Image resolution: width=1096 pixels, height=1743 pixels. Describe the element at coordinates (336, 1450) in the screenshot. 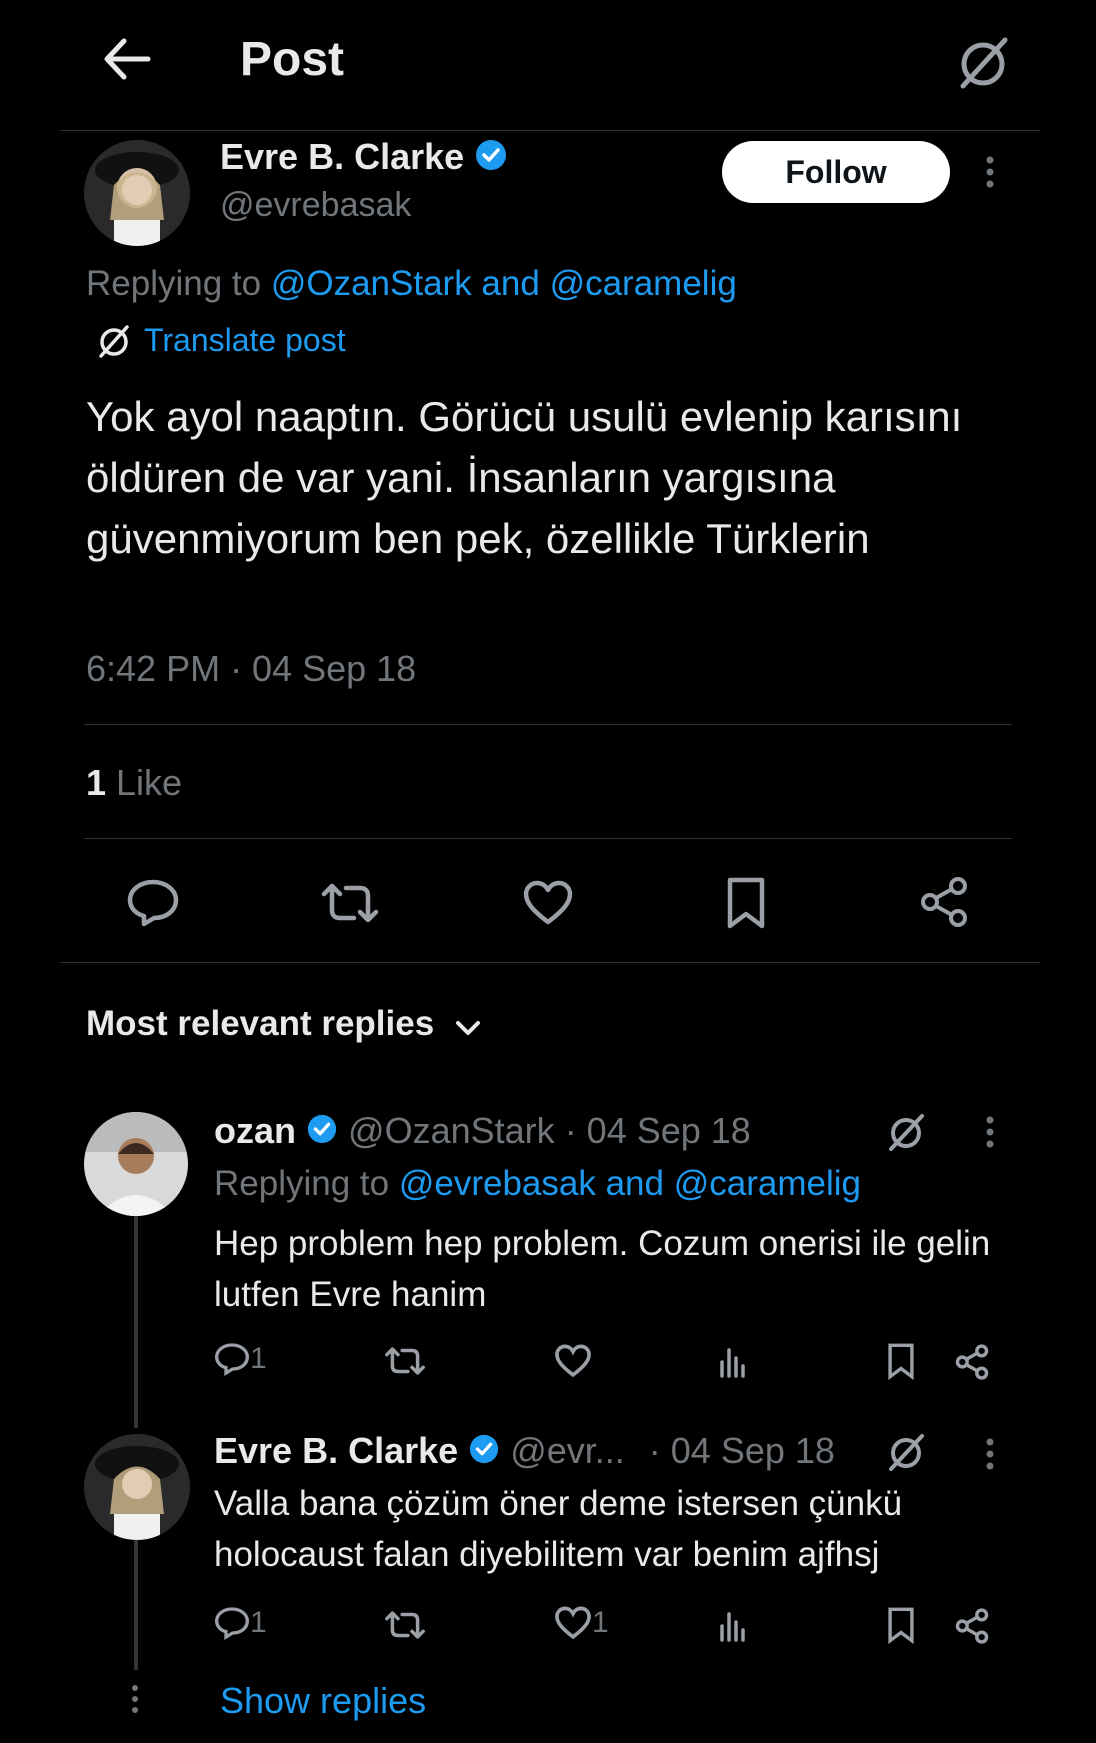

I see `reply-author-name: Evre B. Clarke` at that location.